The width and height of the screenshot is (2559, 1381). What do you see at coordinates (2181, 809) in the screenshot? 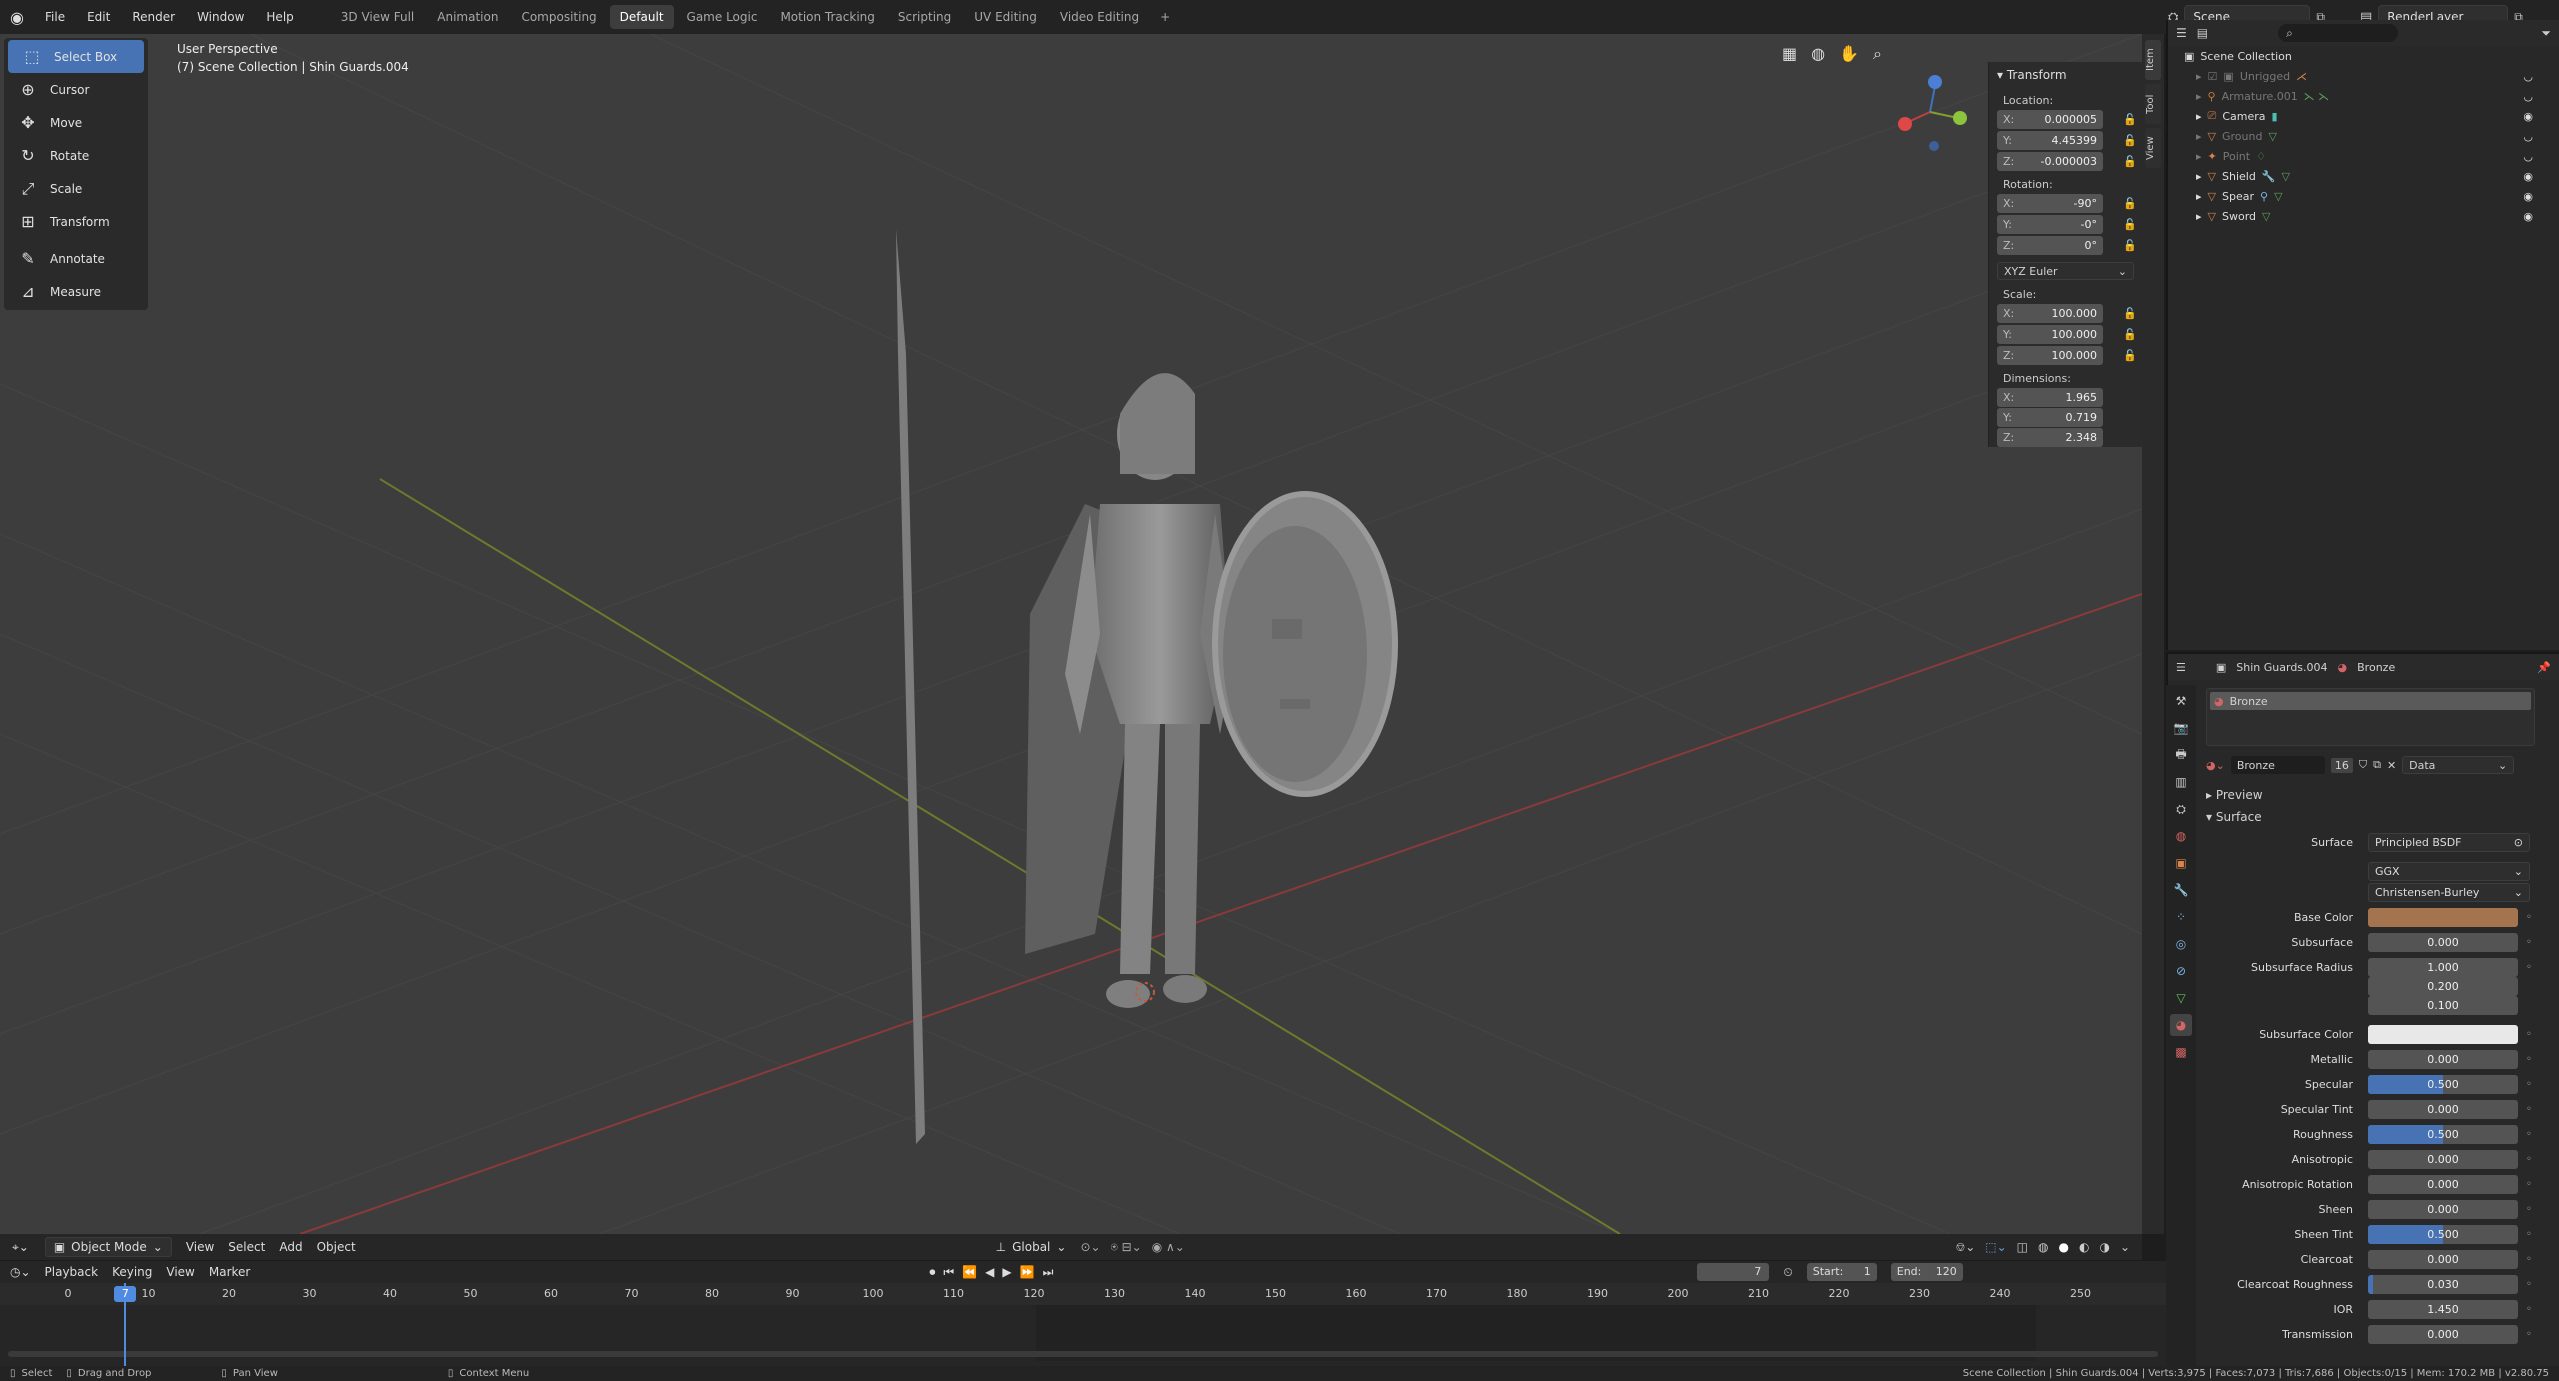
I see `scene-icon: ⛭` at bounding box center [2181, 809].